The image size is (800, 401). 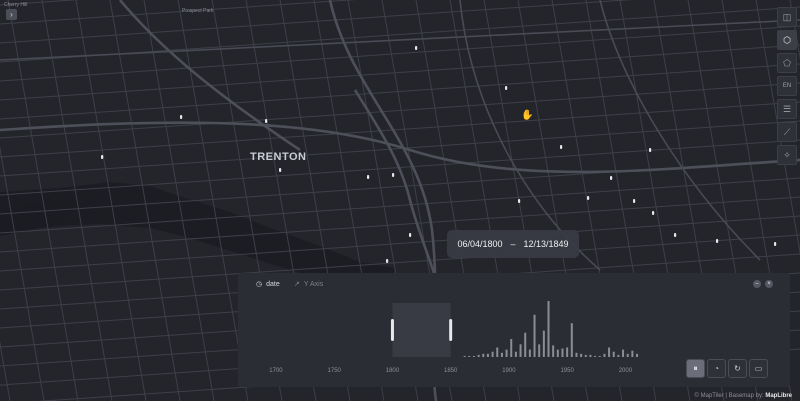 I want to click on time-range-end: 12/13/1849, so click(x=546, y=244).